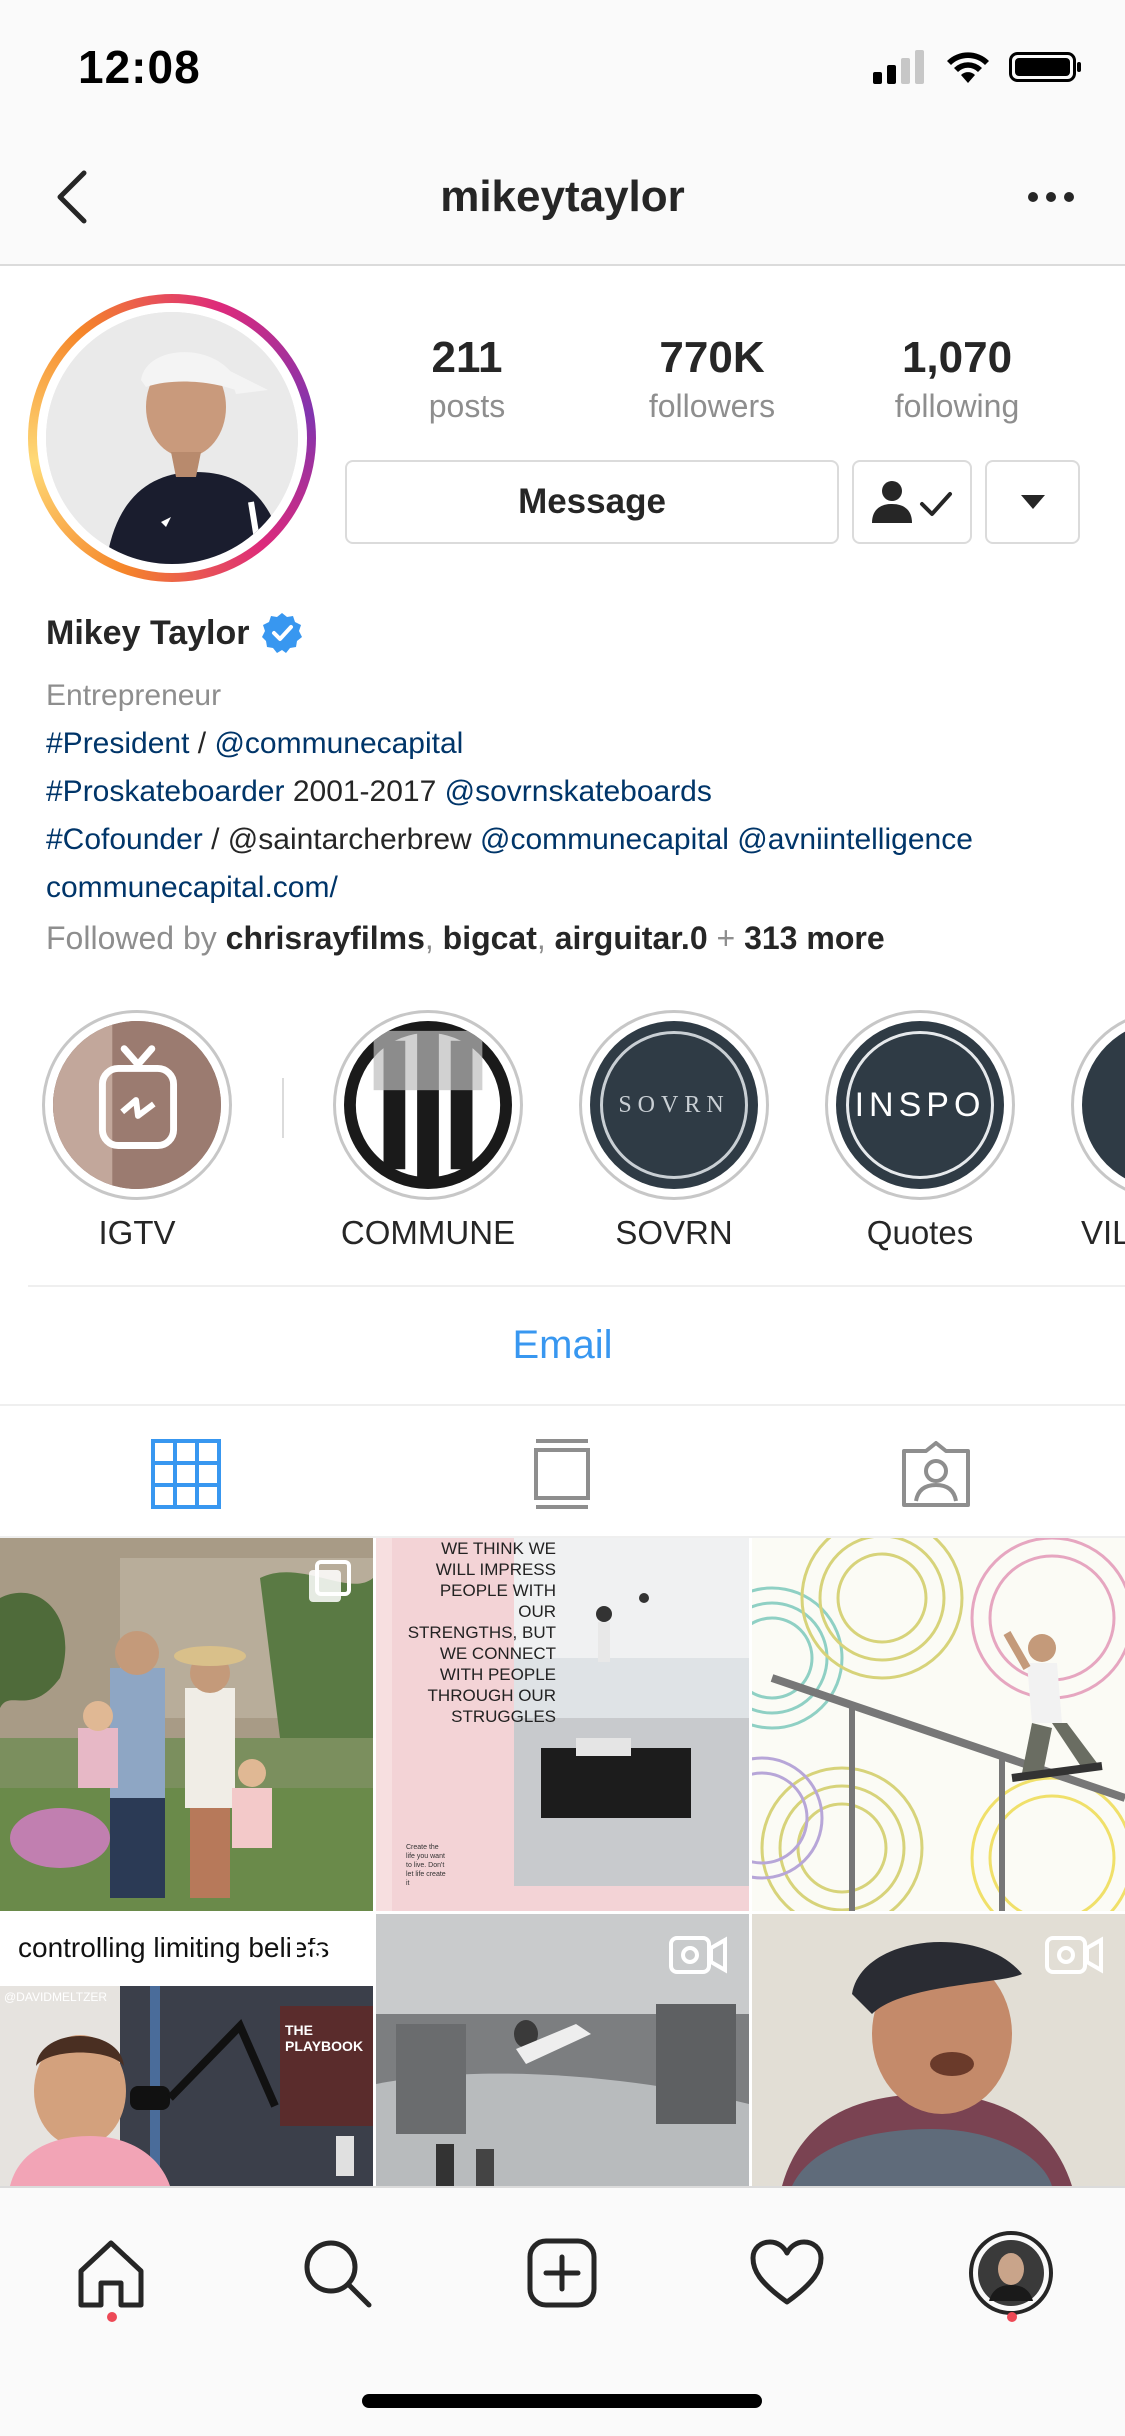 This screenshot has width=1125, height=2436. What do you see at coordinates (428, 1131) in the screenshot?
I see `highlight-commune: COMMUNE` at bounding box center [428, 1131].